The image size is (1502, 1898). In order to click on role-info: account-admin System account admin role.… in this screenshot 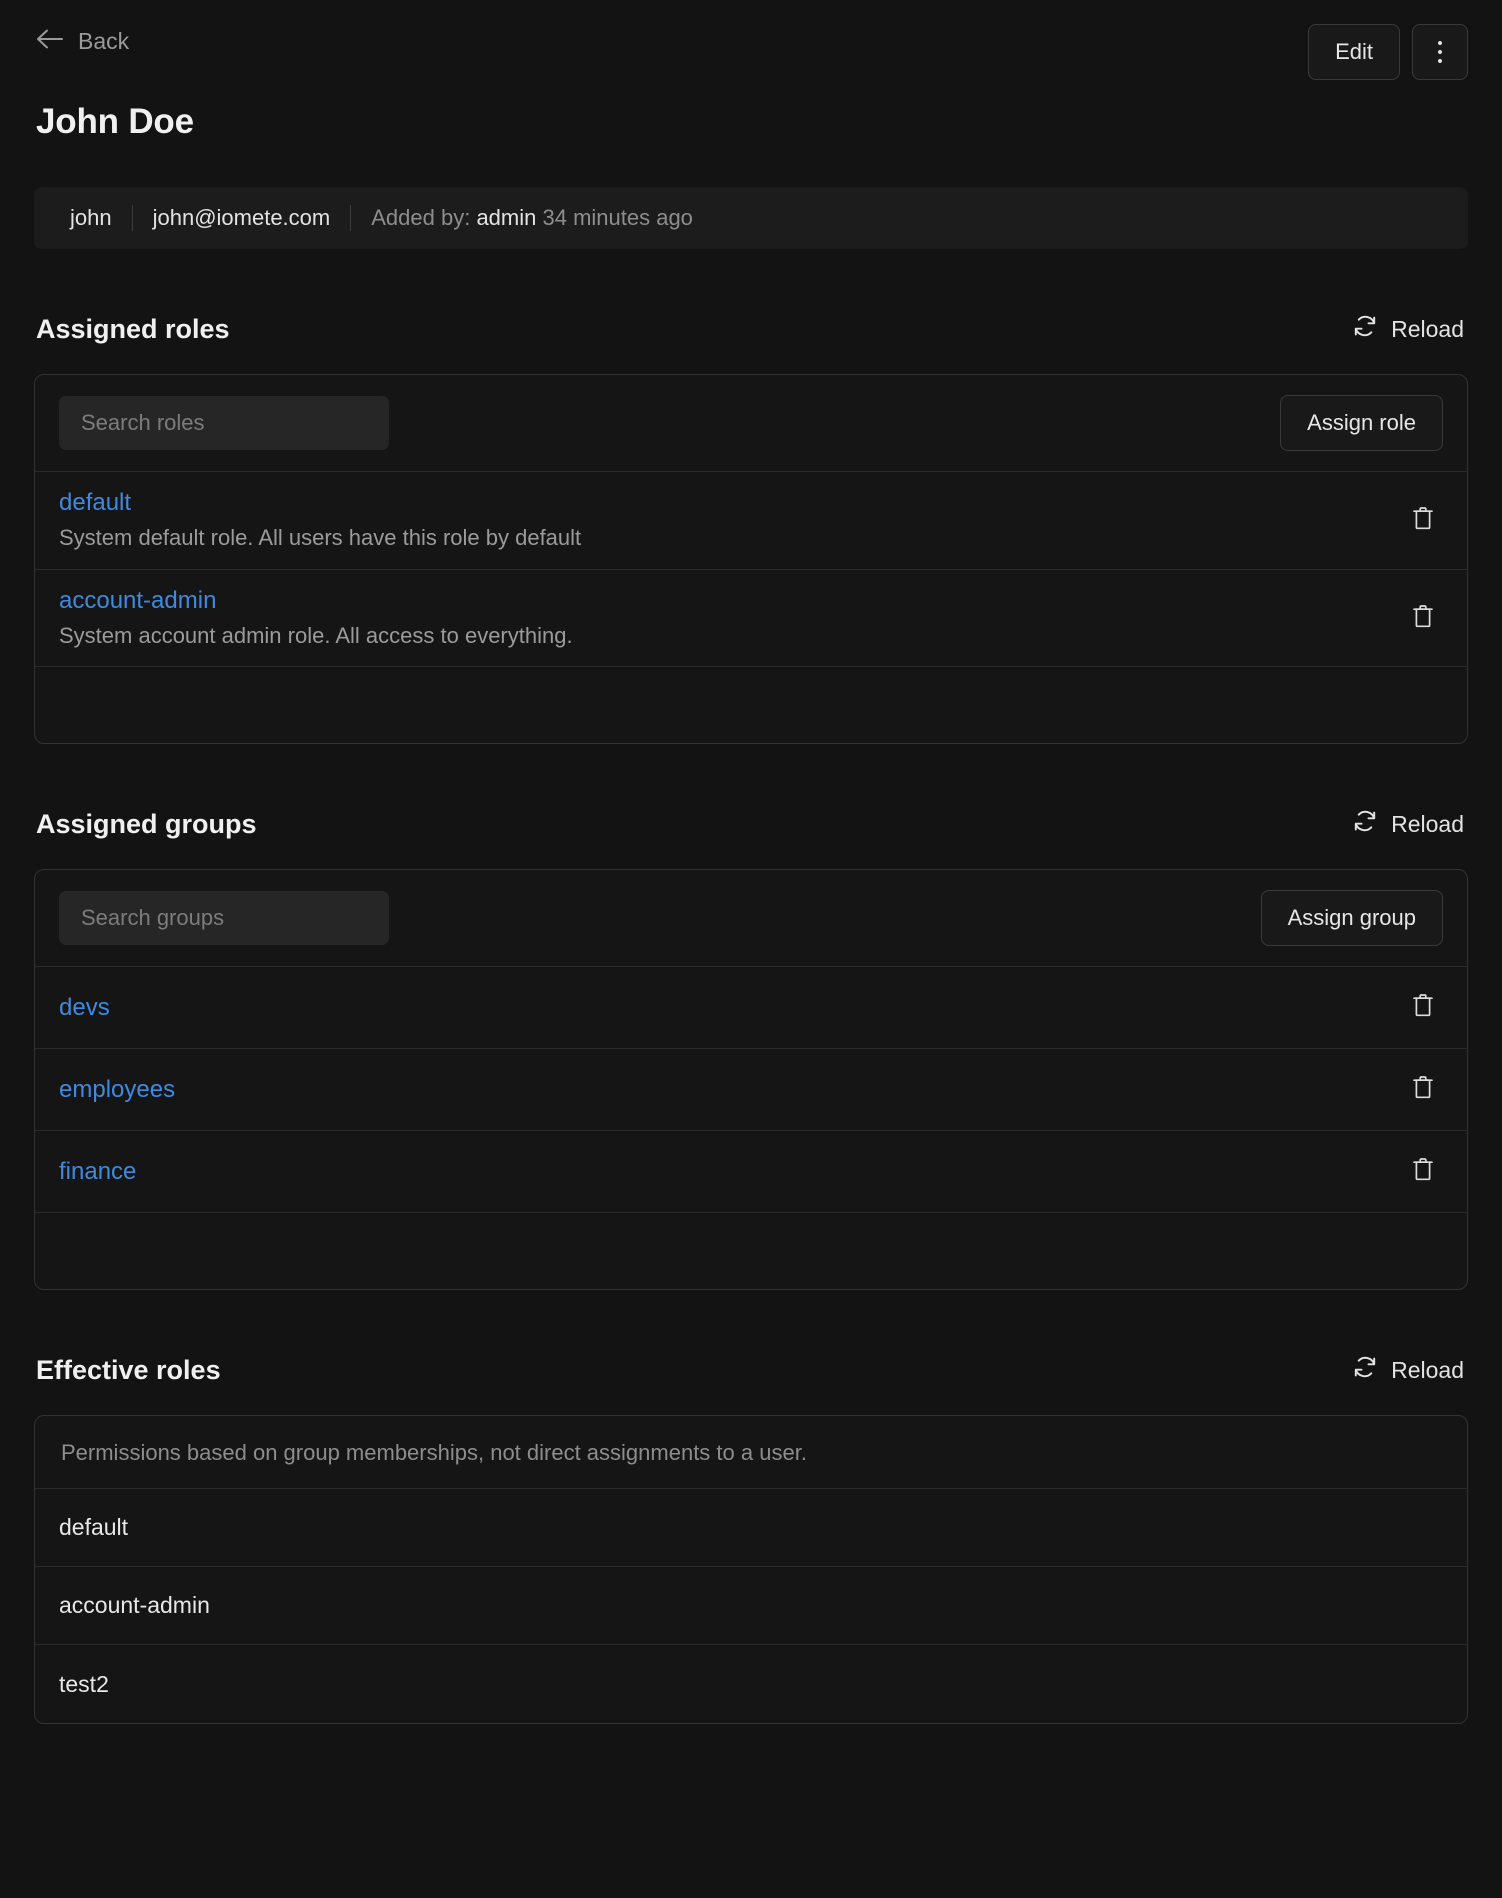, I will do `click(316, 618)`.